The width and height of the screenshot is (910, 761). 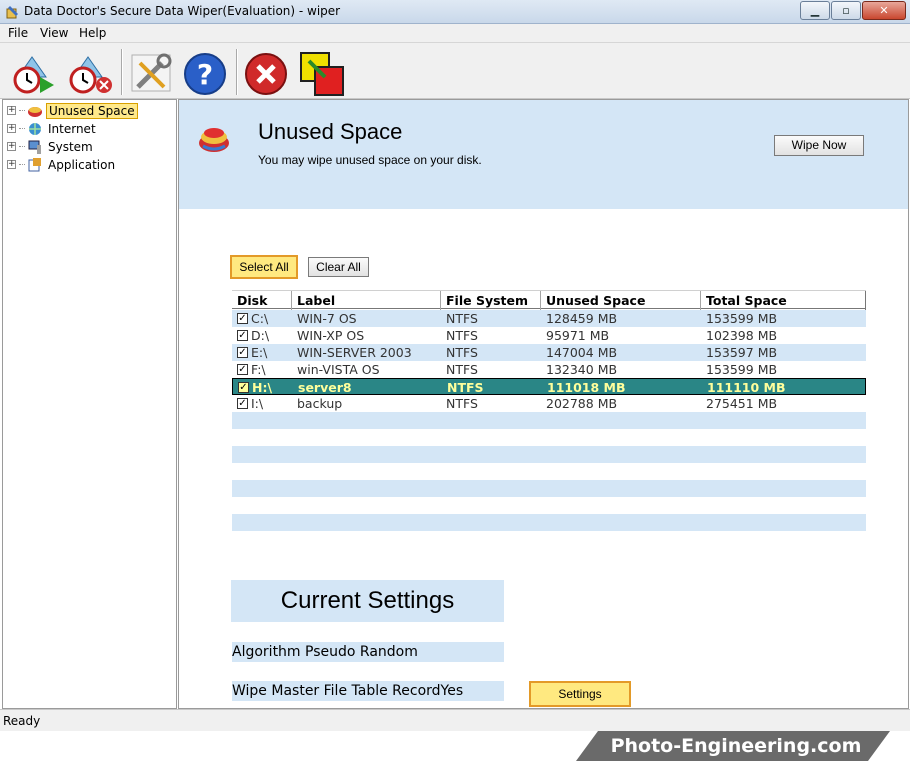 I want to click on settings-button: Settings, so click(x=580, y=694).